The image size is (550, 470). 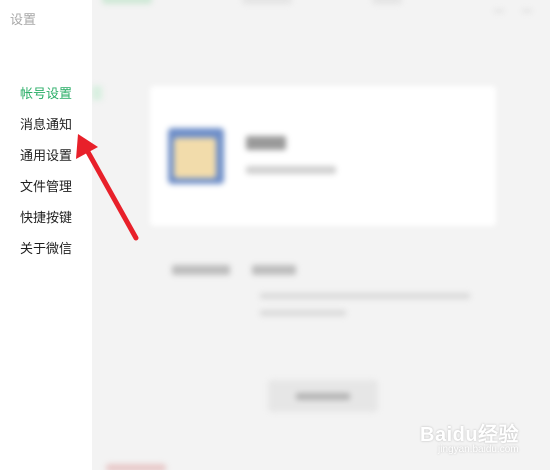 What do you see at coordinates (201, 270) in the screenshot?
I see `setting-row-label-placeholder` at bounding box center [201, 270].